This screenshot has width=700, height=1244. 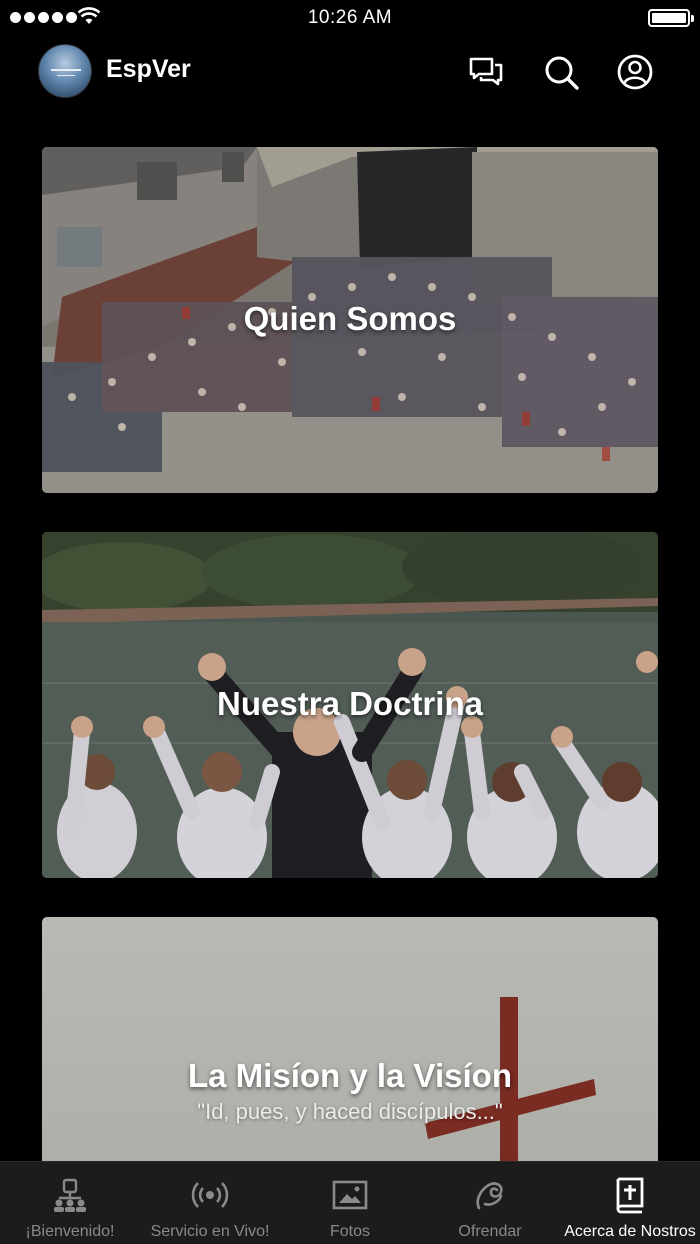 I want to click on bible-icon, so click(x=630, y=1195).